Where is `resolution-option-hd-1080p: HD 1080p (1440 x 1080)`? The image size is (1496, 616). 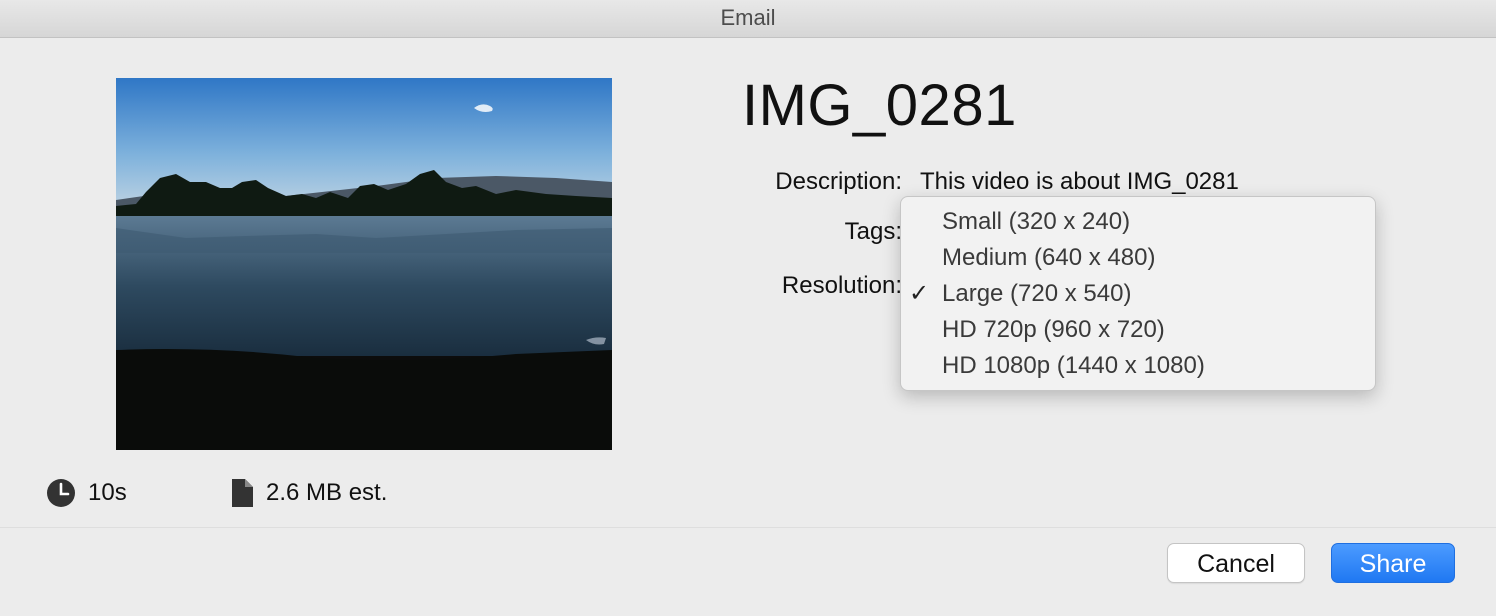 resolution-option-hd-1080p: HD 1080p (1440 x 1080) is located at coordinates (1138, 366).